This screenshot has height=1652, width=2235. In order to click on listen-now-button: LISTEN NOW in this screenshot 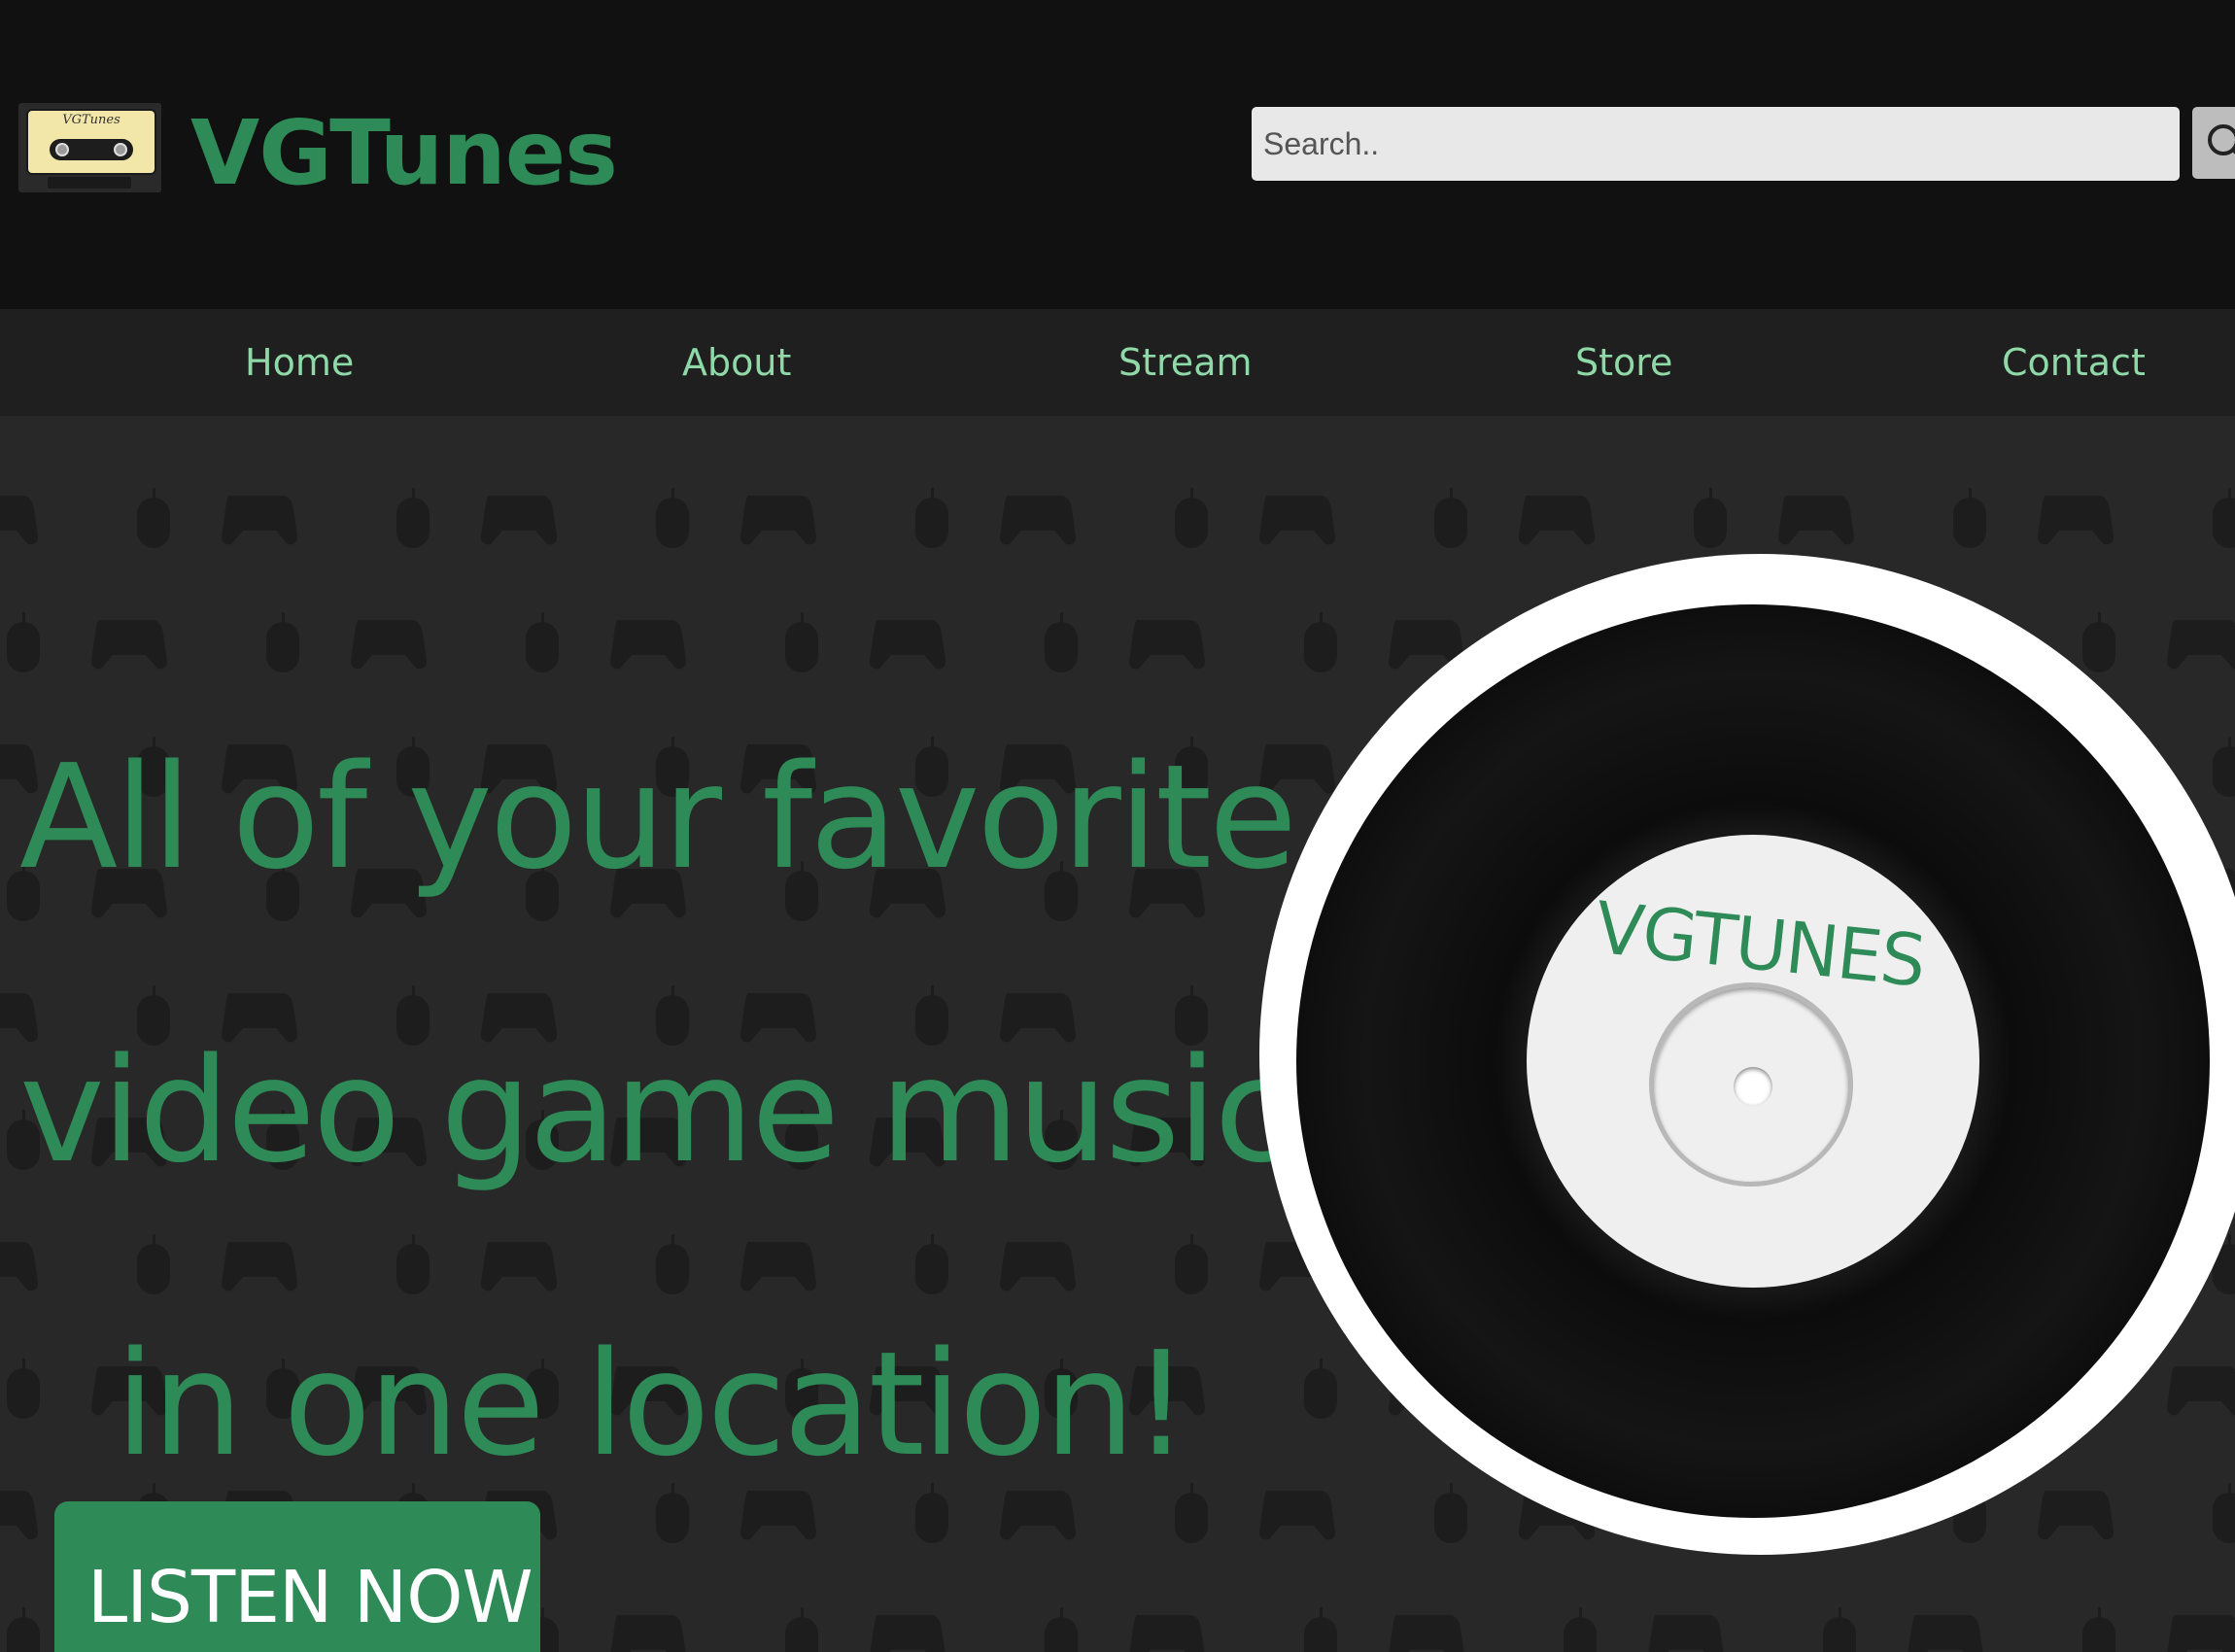, I will do `click(297, 1577)`.